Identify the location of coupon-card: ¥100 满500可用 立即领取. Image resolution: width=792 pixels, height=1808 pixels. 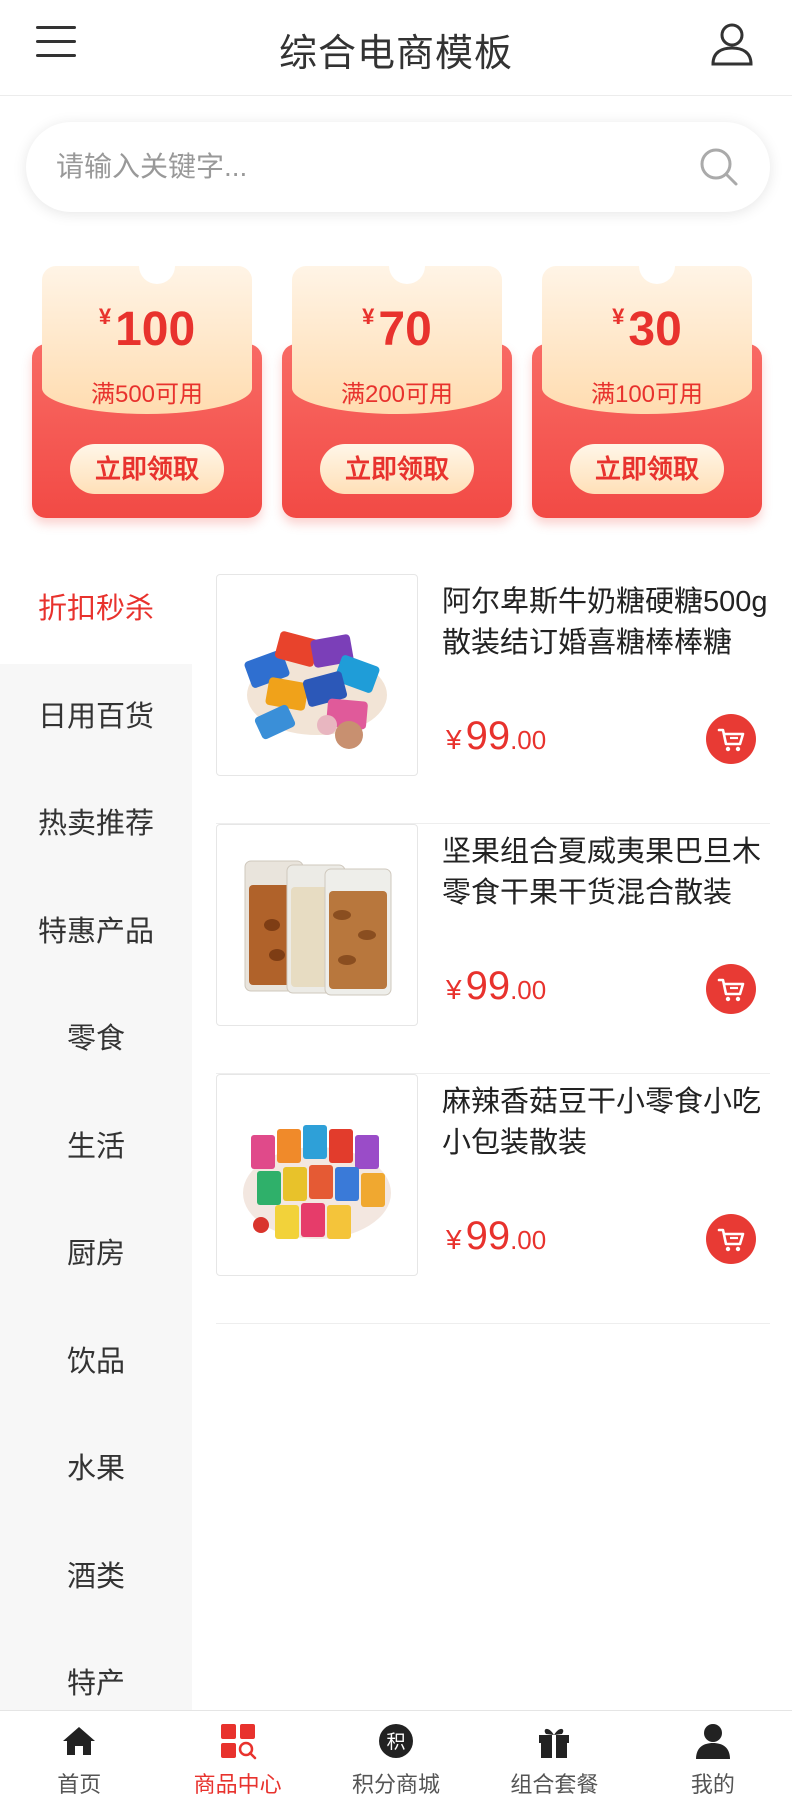
(147, 383).